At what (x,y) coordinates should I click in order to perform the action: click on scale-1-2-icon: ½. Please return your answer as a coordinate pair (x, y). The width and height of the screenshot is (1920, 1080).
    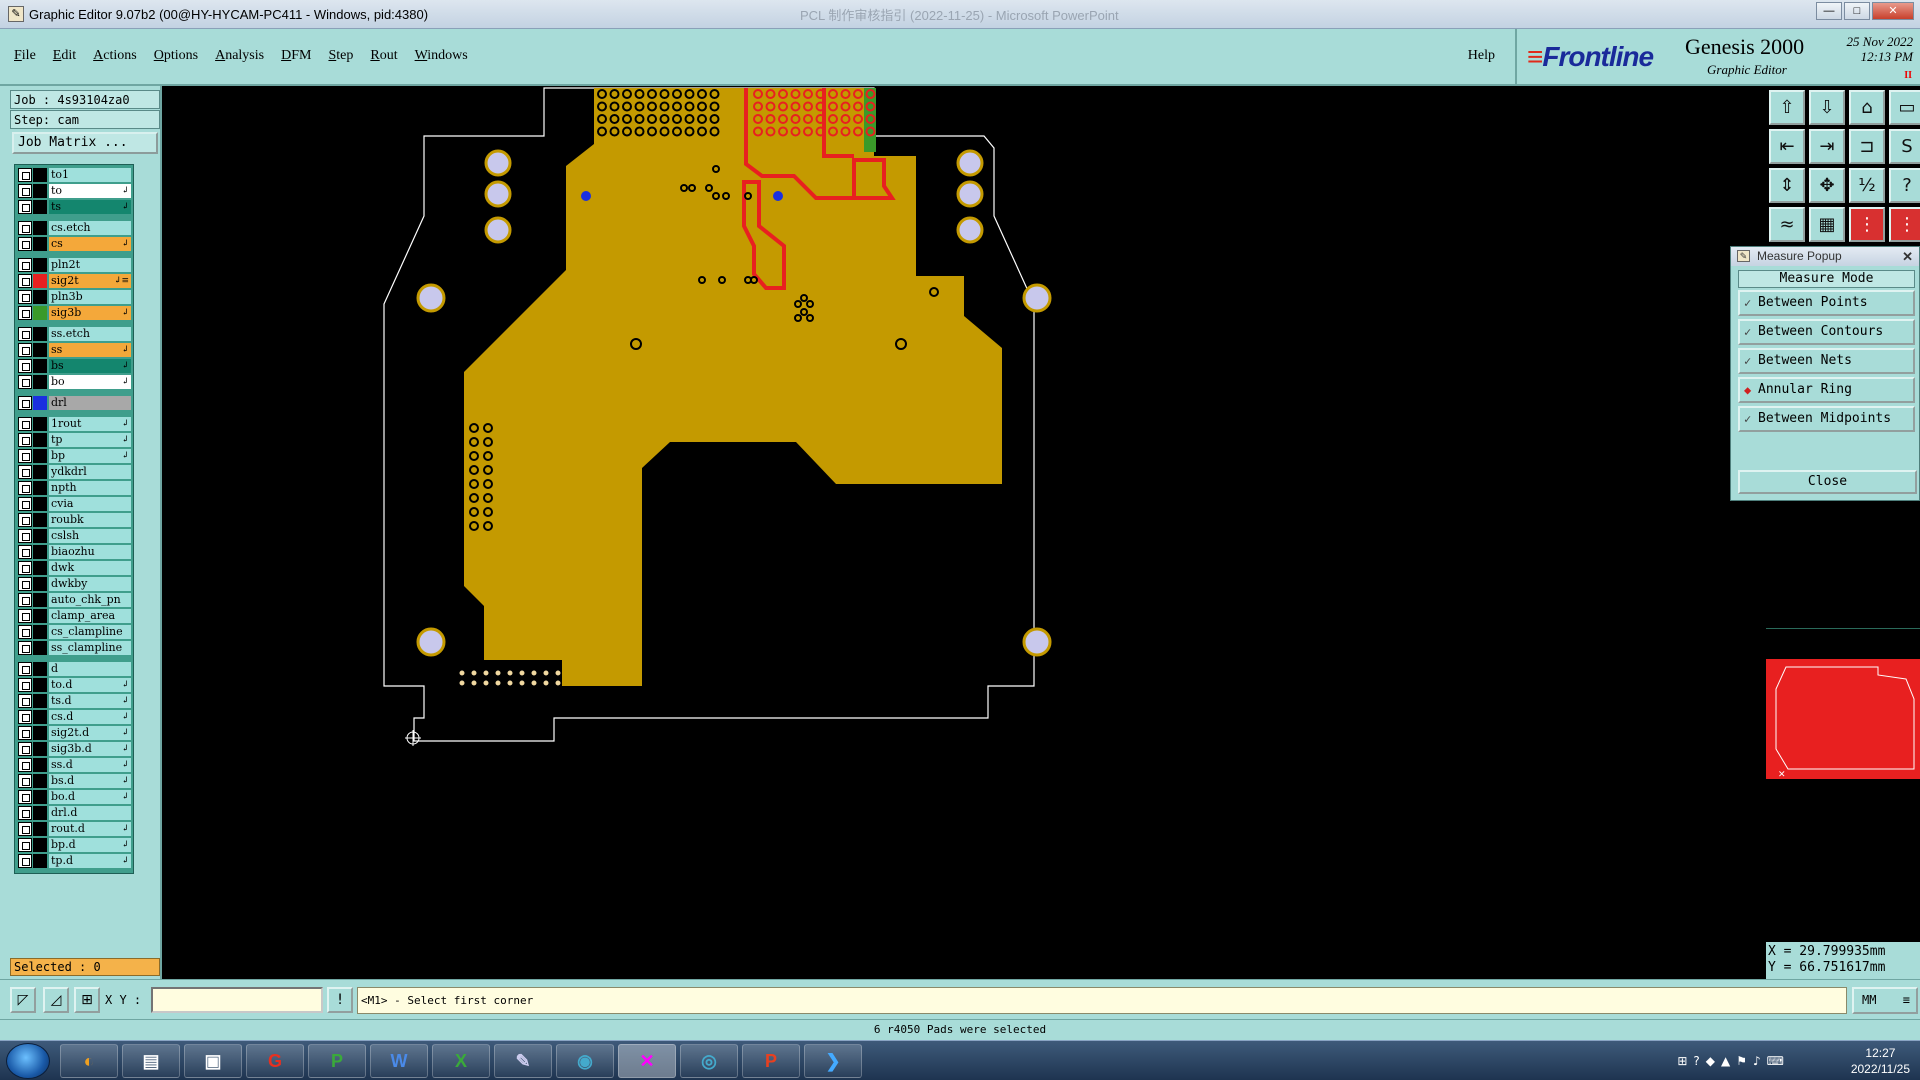
    Looking at the image, I should click on (1867, 185).